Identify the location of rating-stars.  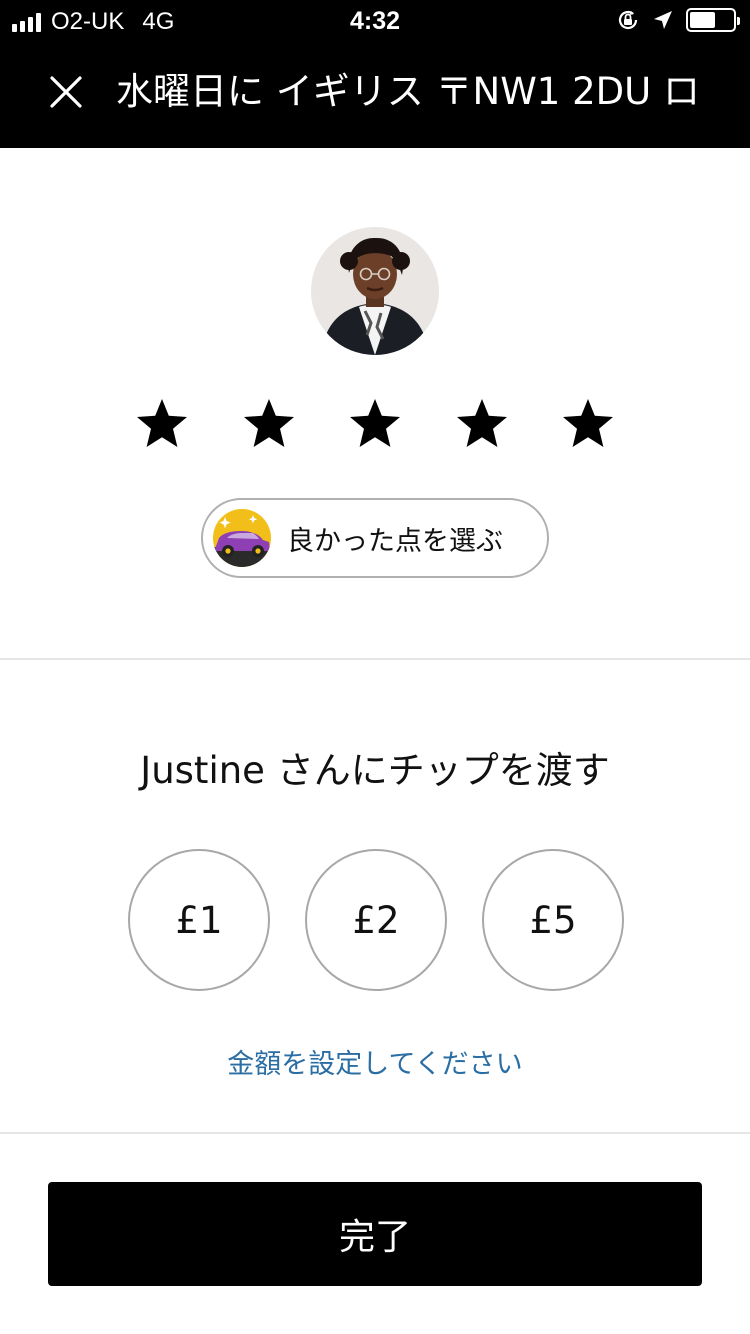
(375, 424).